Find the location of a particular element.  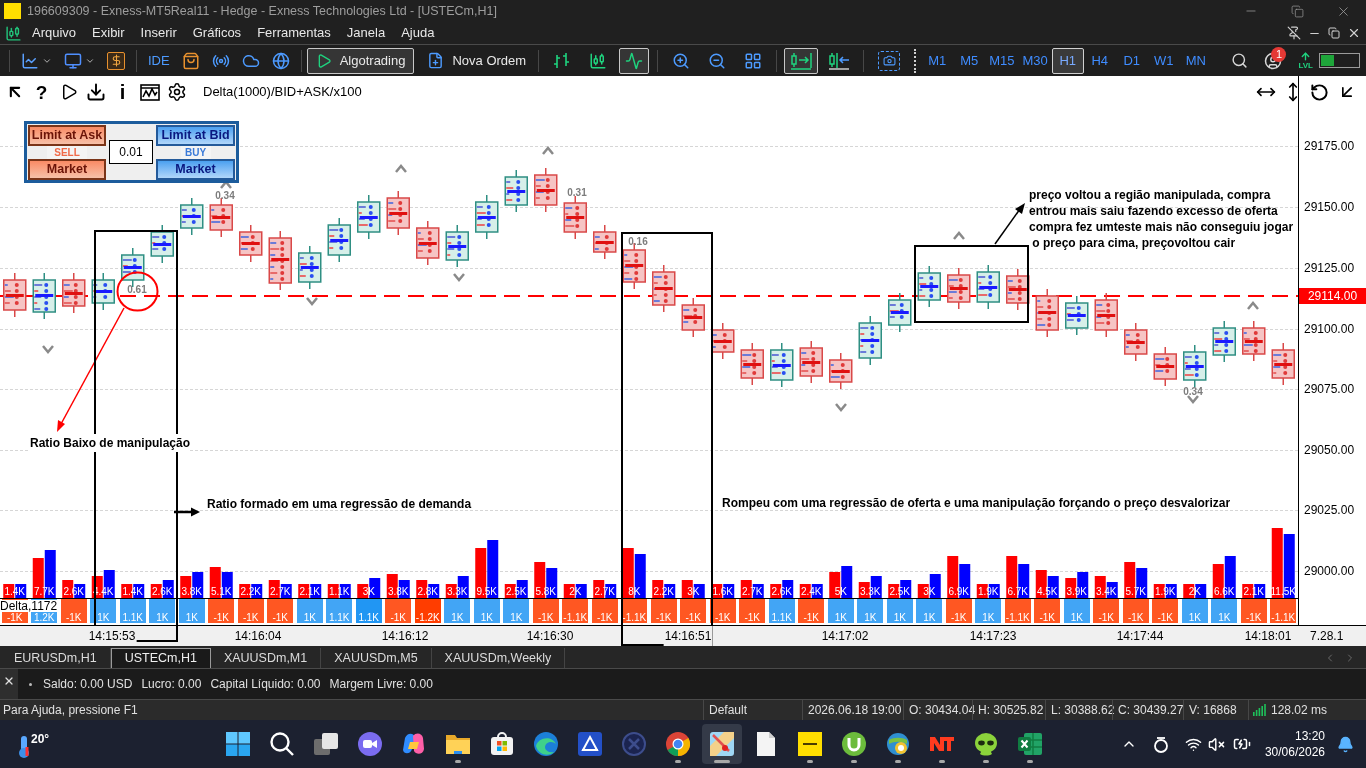

camera-icon is located at coordinates (889, 60).